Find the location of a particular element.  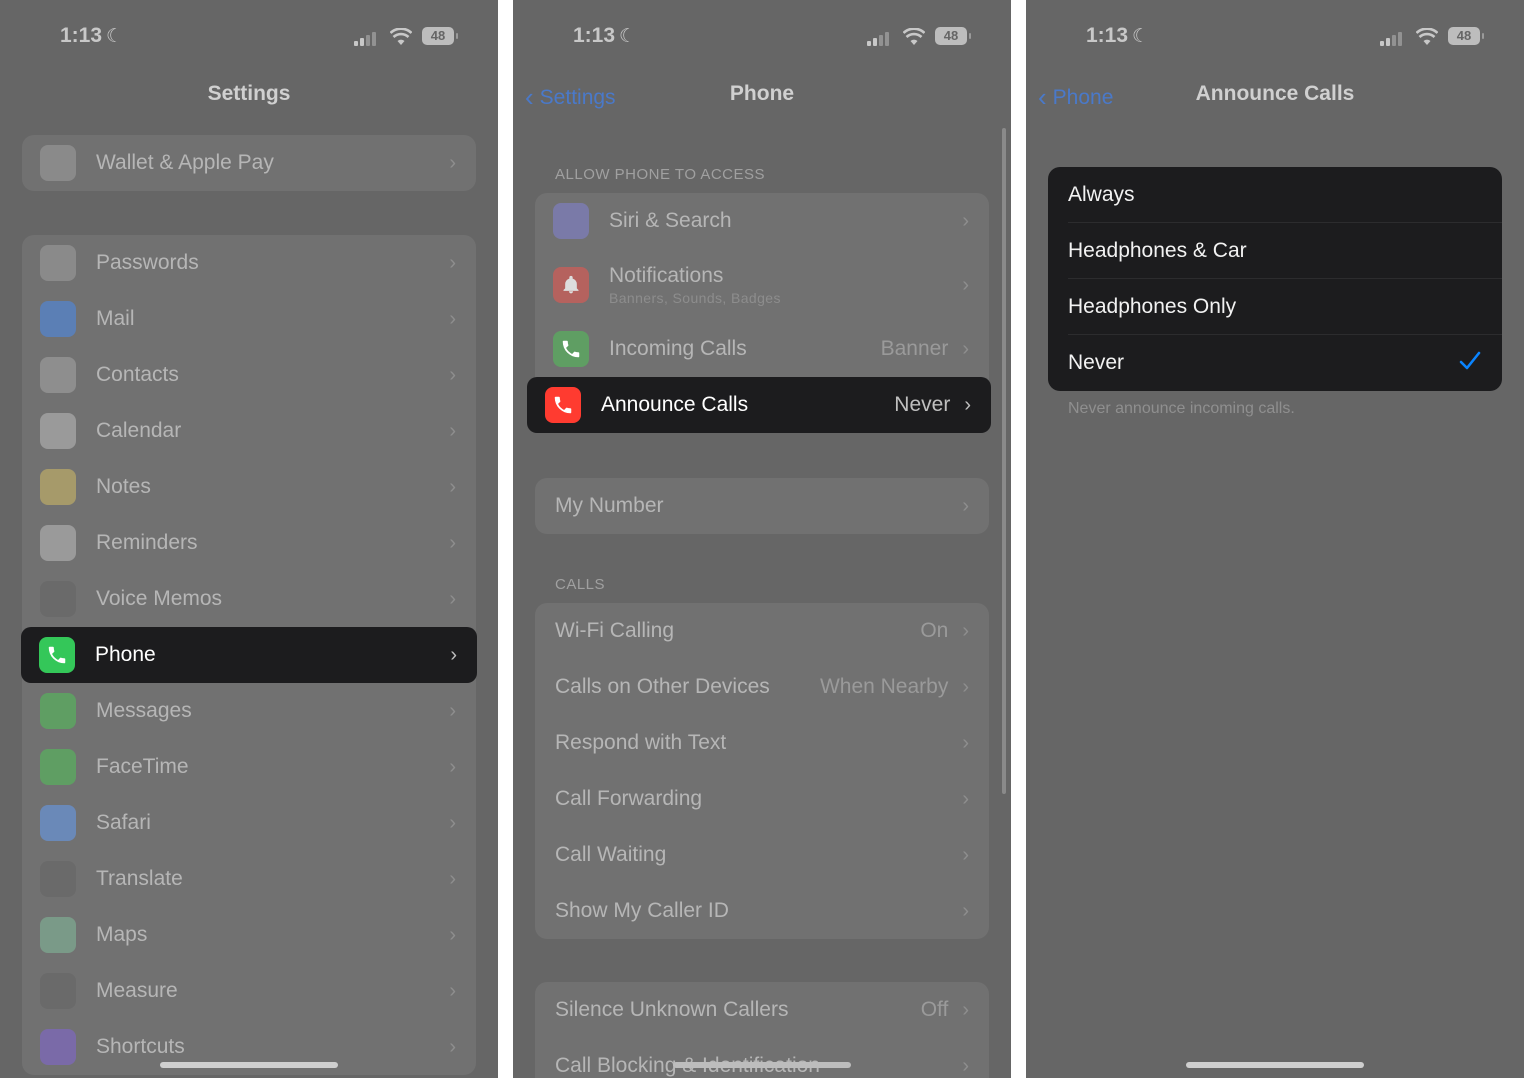

row-title: Phone is located at coordinates (125, 654).